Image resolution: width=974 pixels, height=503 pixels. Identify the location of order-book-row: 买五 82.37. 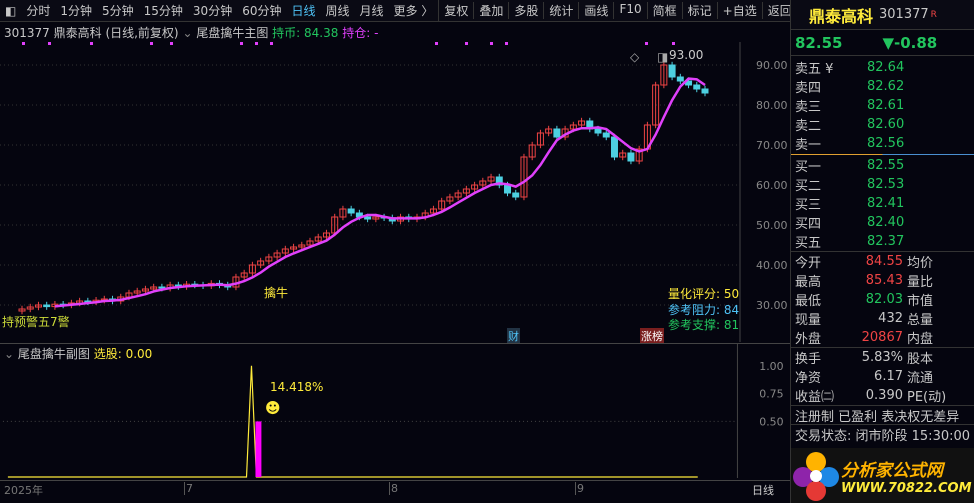
(882, 241).